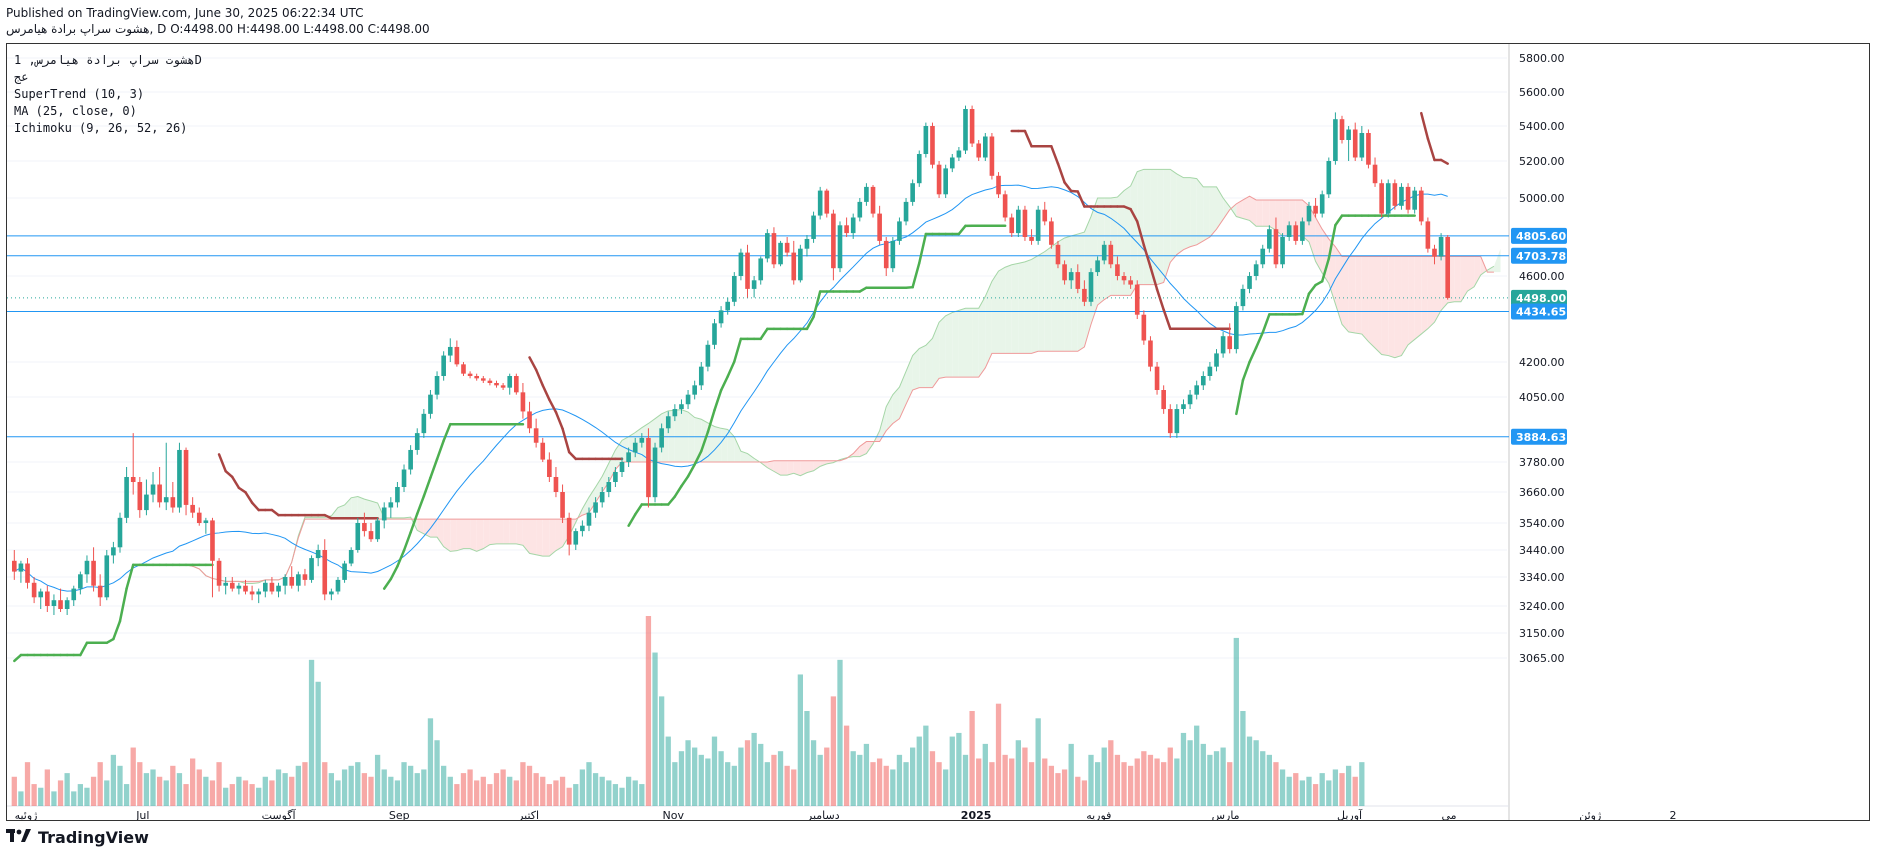 The width and height of the screenshot is (1878, 858). Describe the element at coordinates (108, 94) in the screenshot. I see `legend-indicator-supertrend: SuperTrend (10, 3)` at that location.